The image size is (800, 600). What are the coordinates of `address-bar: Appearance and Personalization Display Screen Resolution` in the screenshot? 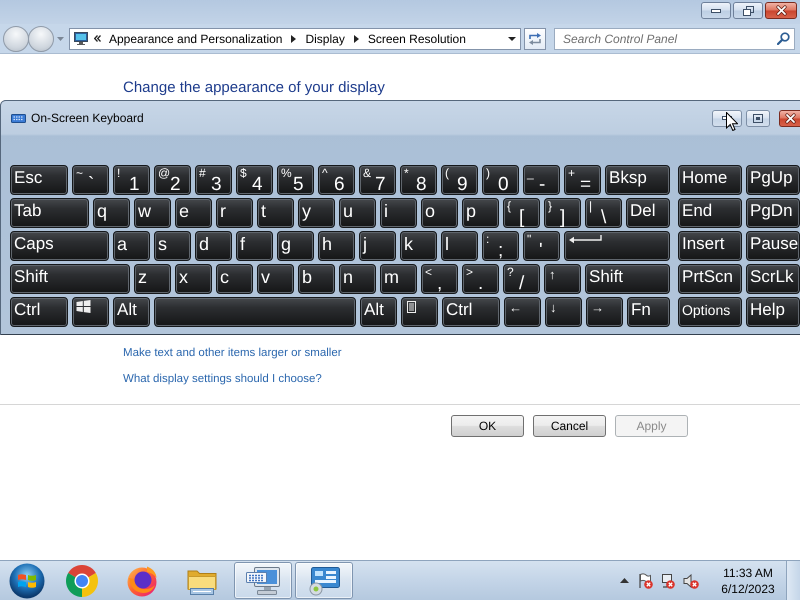 It's located at (295, 39).